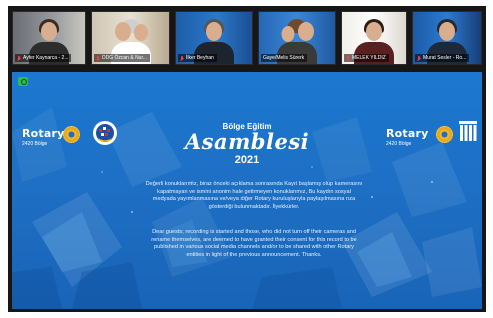  I want to click on participant-name-label: MELEK YILDIZ, so click(366, 58).